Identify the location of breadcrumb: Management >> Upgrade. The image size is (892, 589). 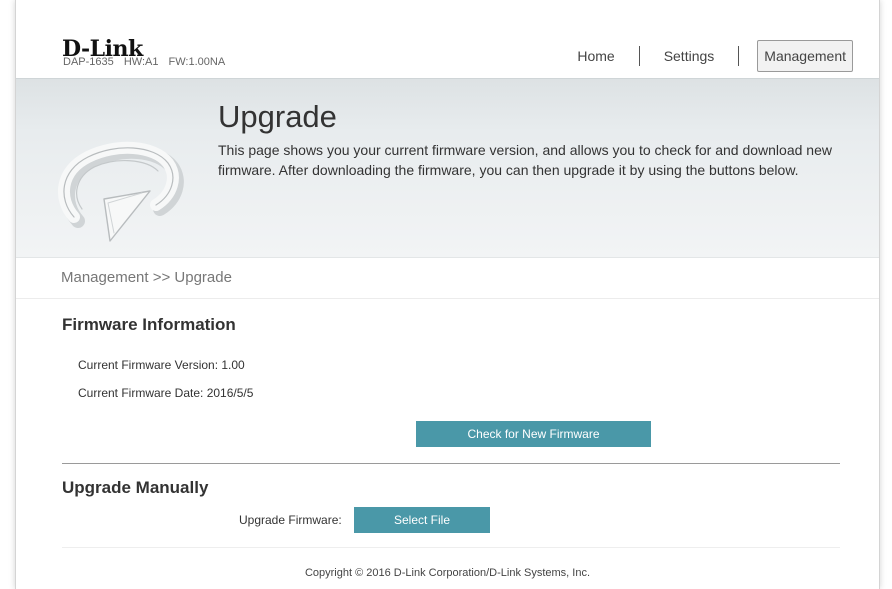
(146, 277).